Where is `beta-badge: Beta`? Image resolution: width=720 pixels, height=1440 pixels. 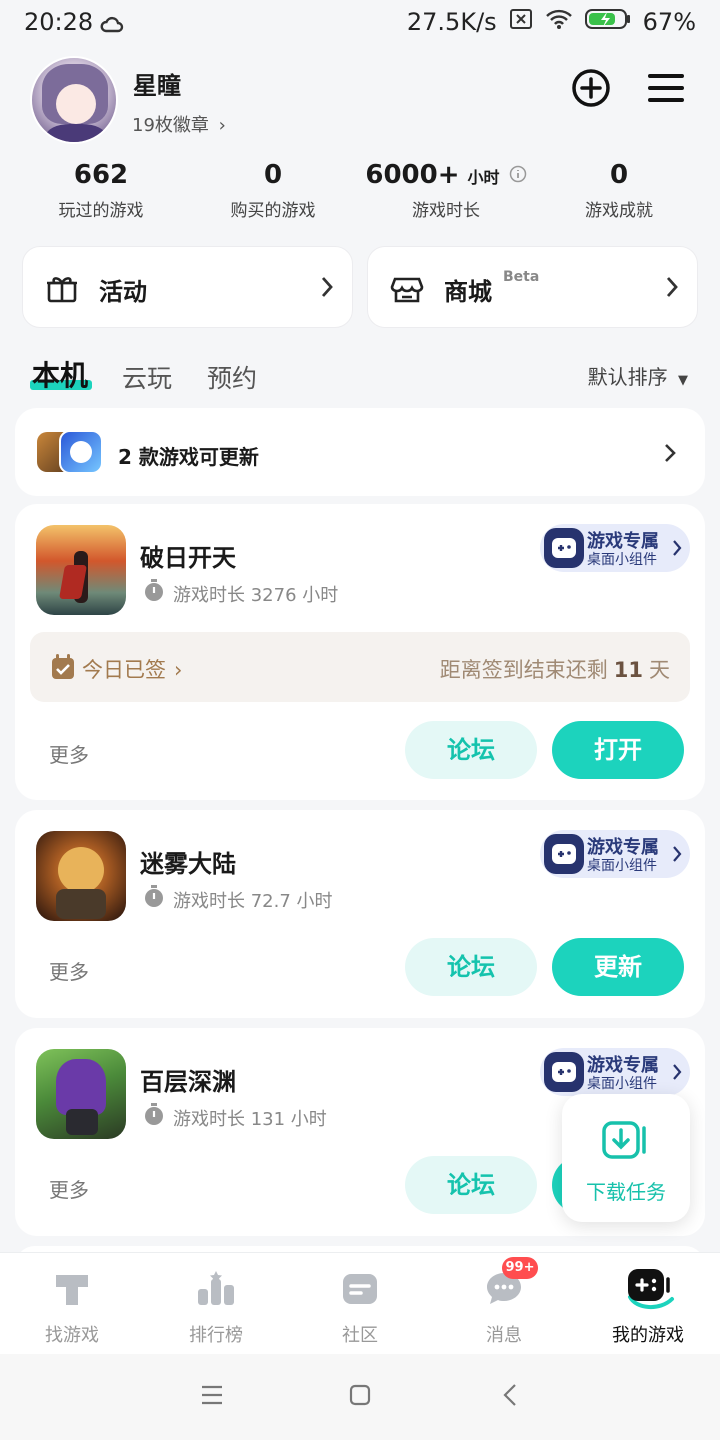
beta-badge: Beta is located at coordinates (521, 277).